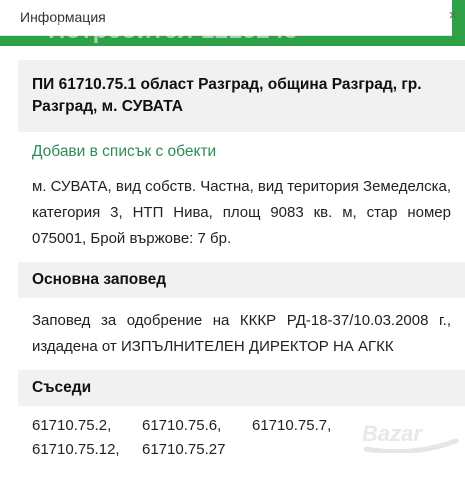 This screenshot has height=480, width=465. What do you see at coordinates (241, 280) in the screenshot?
I see `order-section-title: Основна заповед` at bounding box center [241, 280].